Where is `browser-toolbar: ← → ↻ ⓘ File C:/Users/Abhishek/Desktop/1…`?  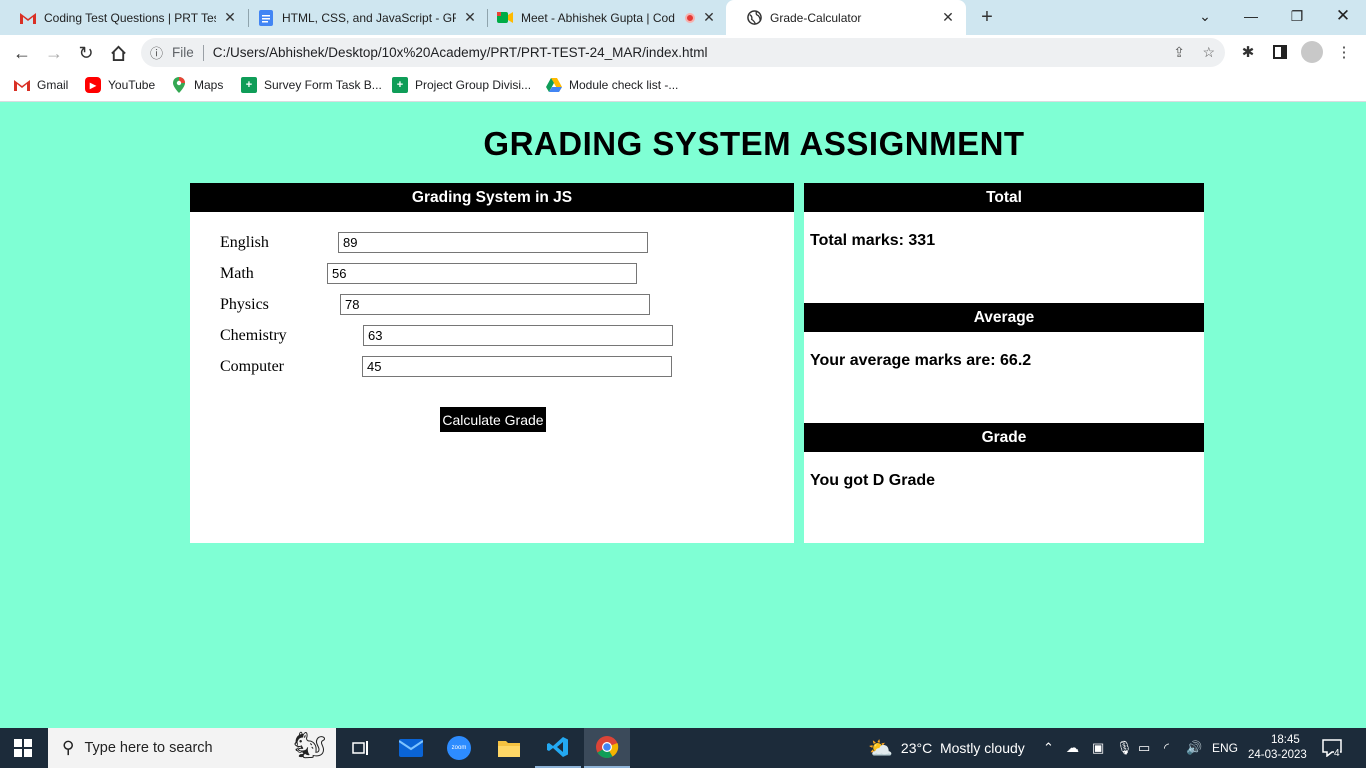 browser-toolbar: ← → ↻ ⓘ File C:/Users/Abhishek/Desktop/1… is located at coordinates (683, 52).